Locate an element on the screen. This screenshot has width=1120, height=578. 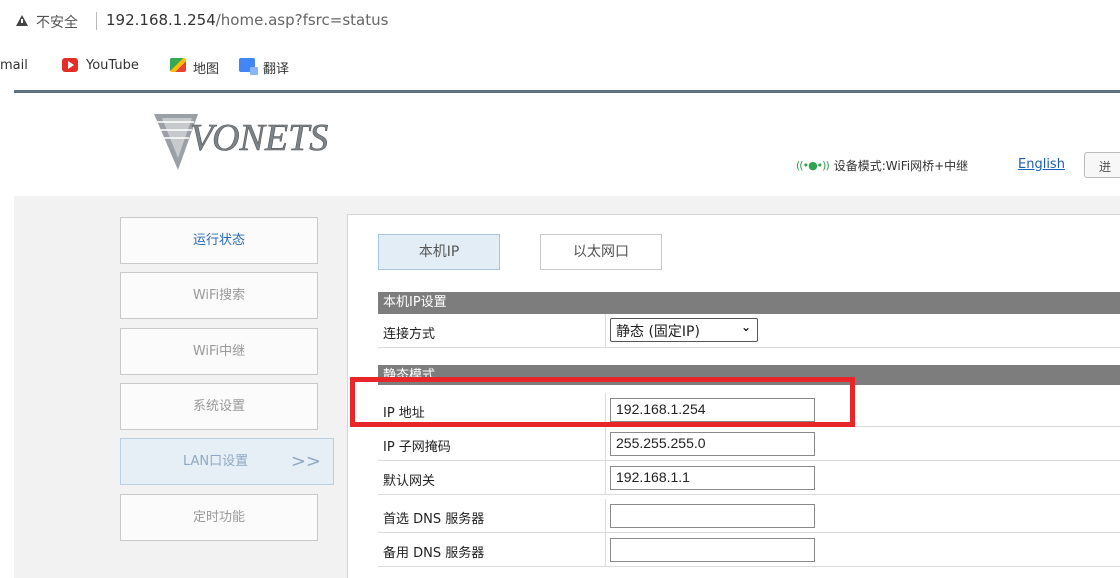
highlight-box is located at coordinates (602, 402).